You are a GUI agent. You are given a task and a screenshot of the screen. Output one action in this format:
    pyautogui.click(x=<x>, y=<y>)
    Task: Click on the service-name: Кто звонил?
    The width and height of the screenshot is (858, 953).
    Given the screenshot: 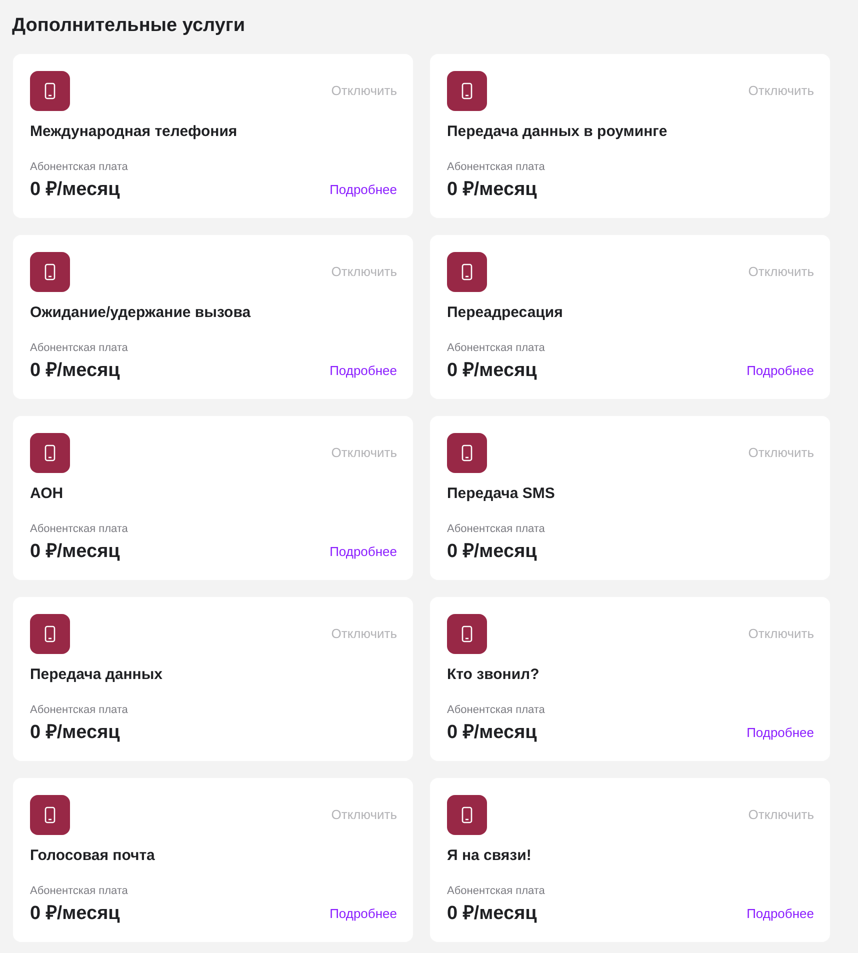 What is the action you would take?
    pyautogui.click(x=493, y=674)
    